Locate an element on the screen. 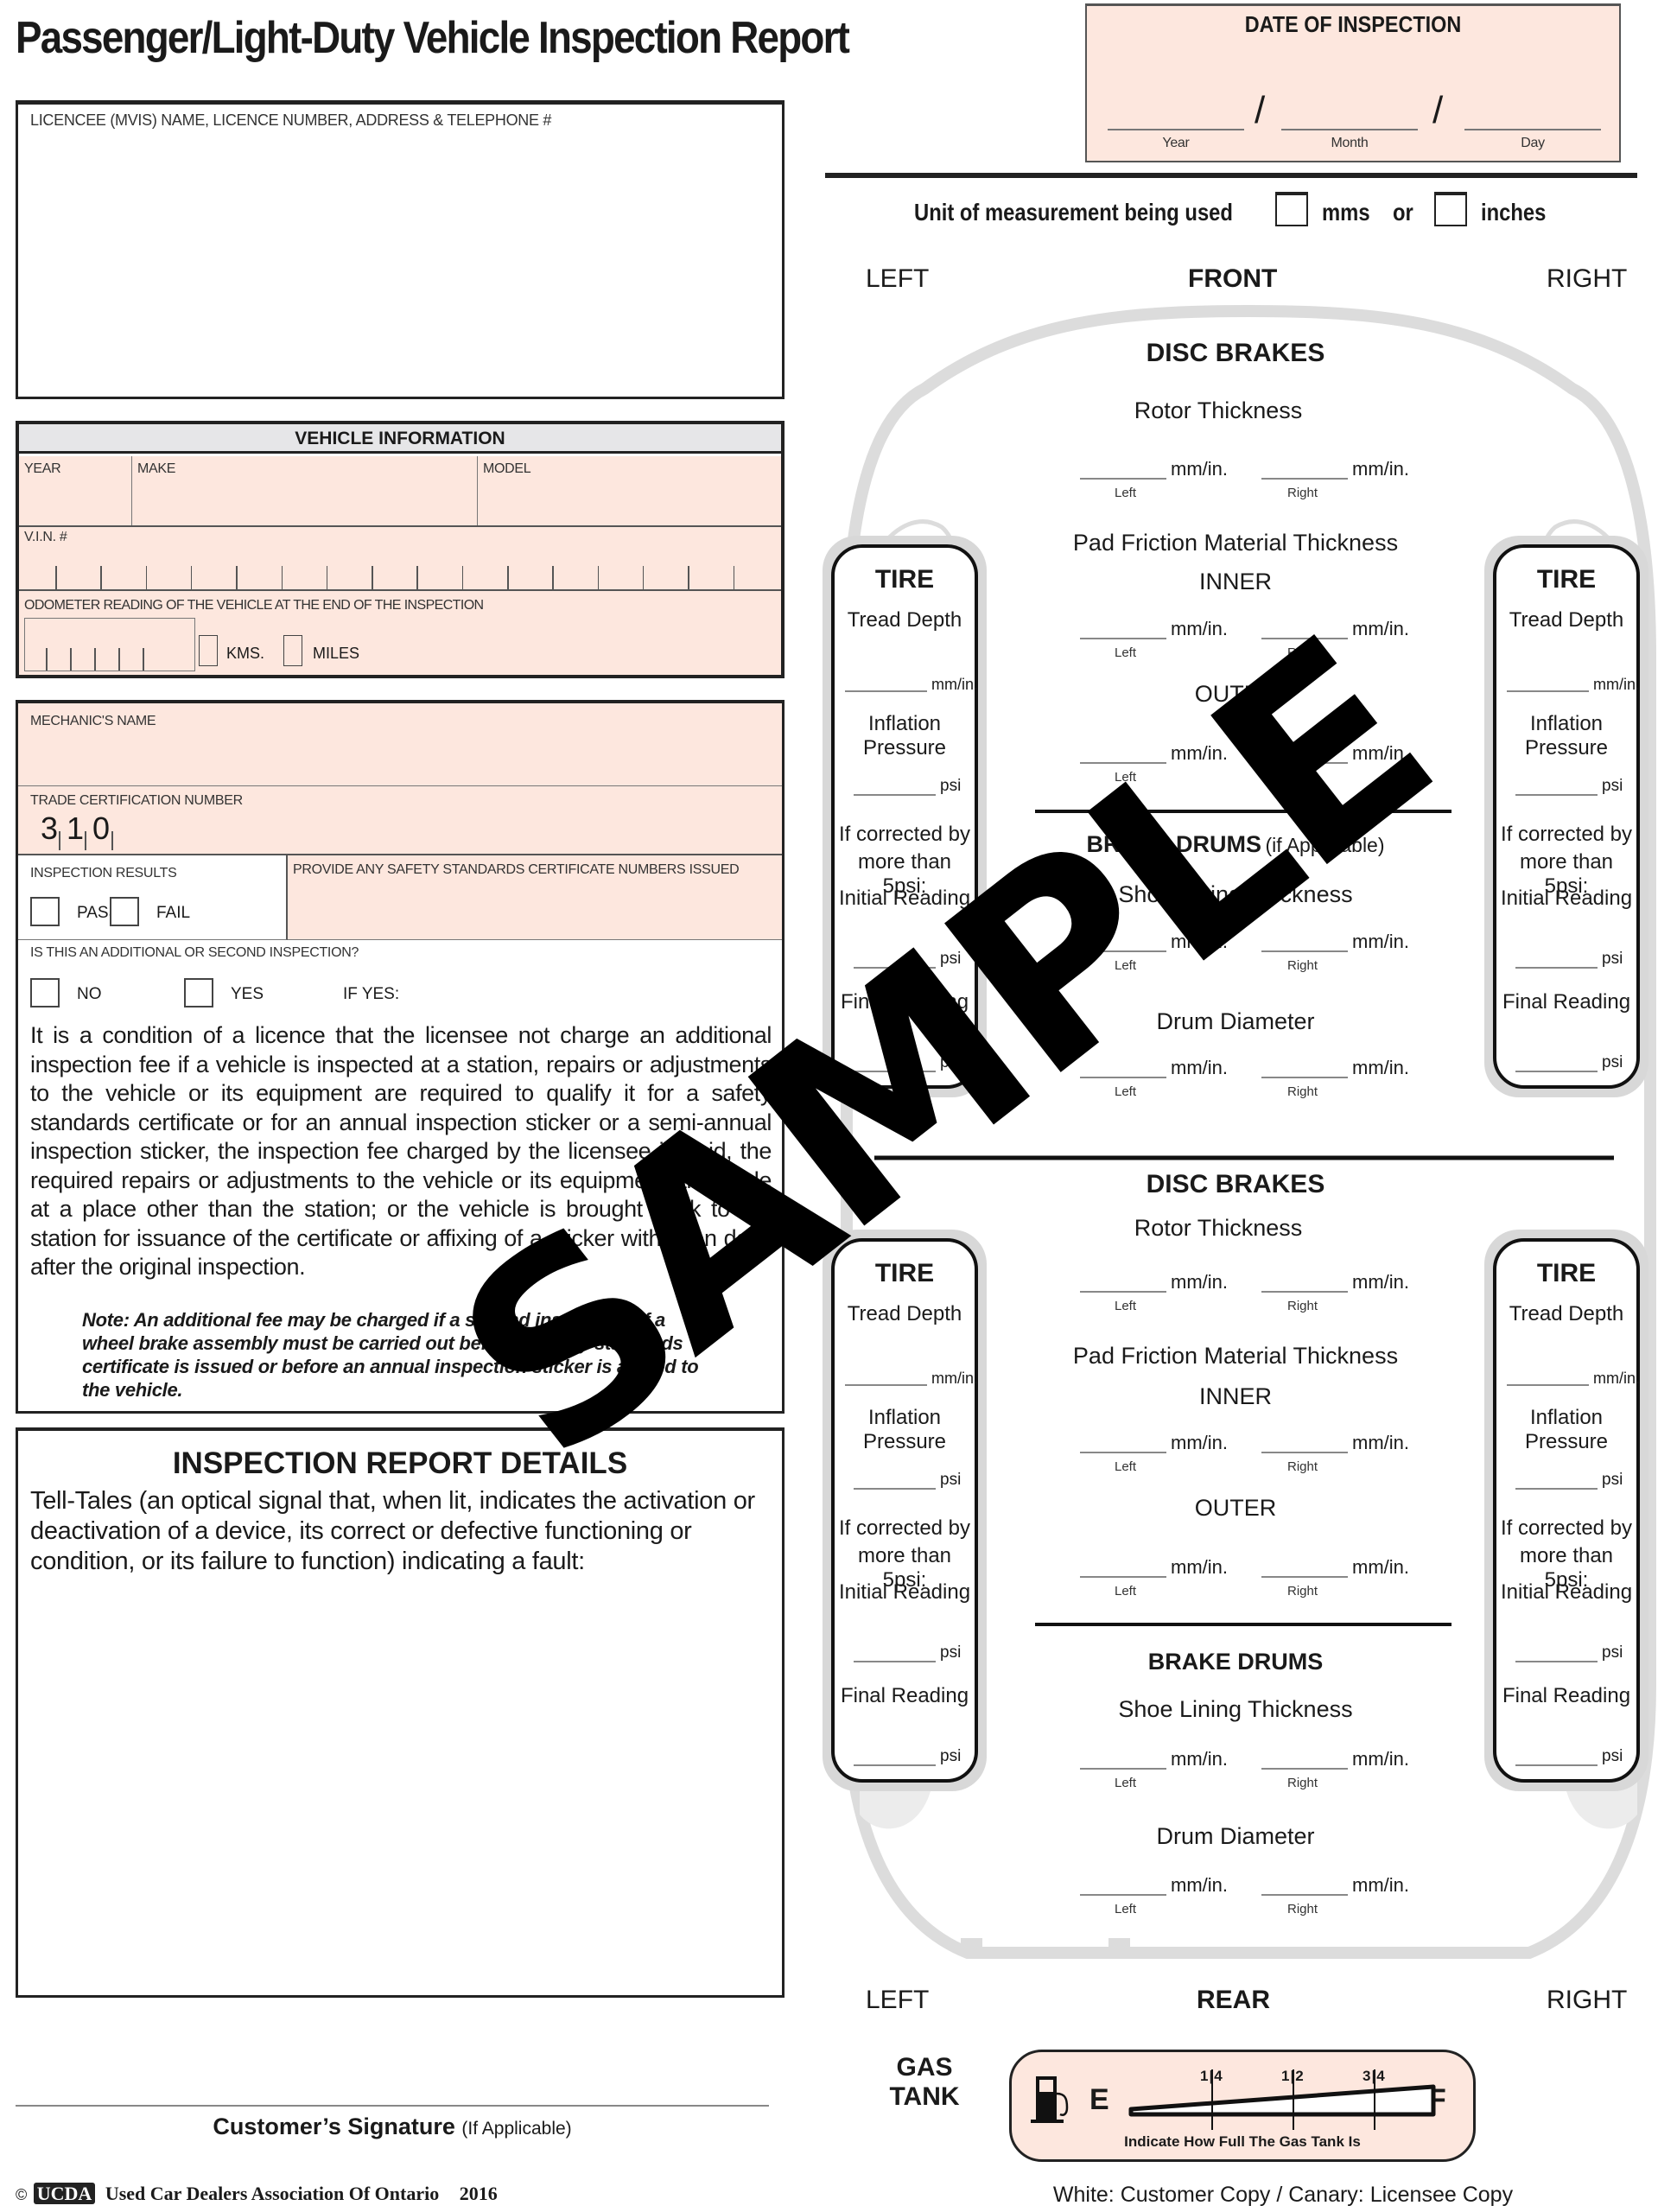 The image size is (1677, 2212). front-rotor-left-field is located at coordinates (1123, 479).